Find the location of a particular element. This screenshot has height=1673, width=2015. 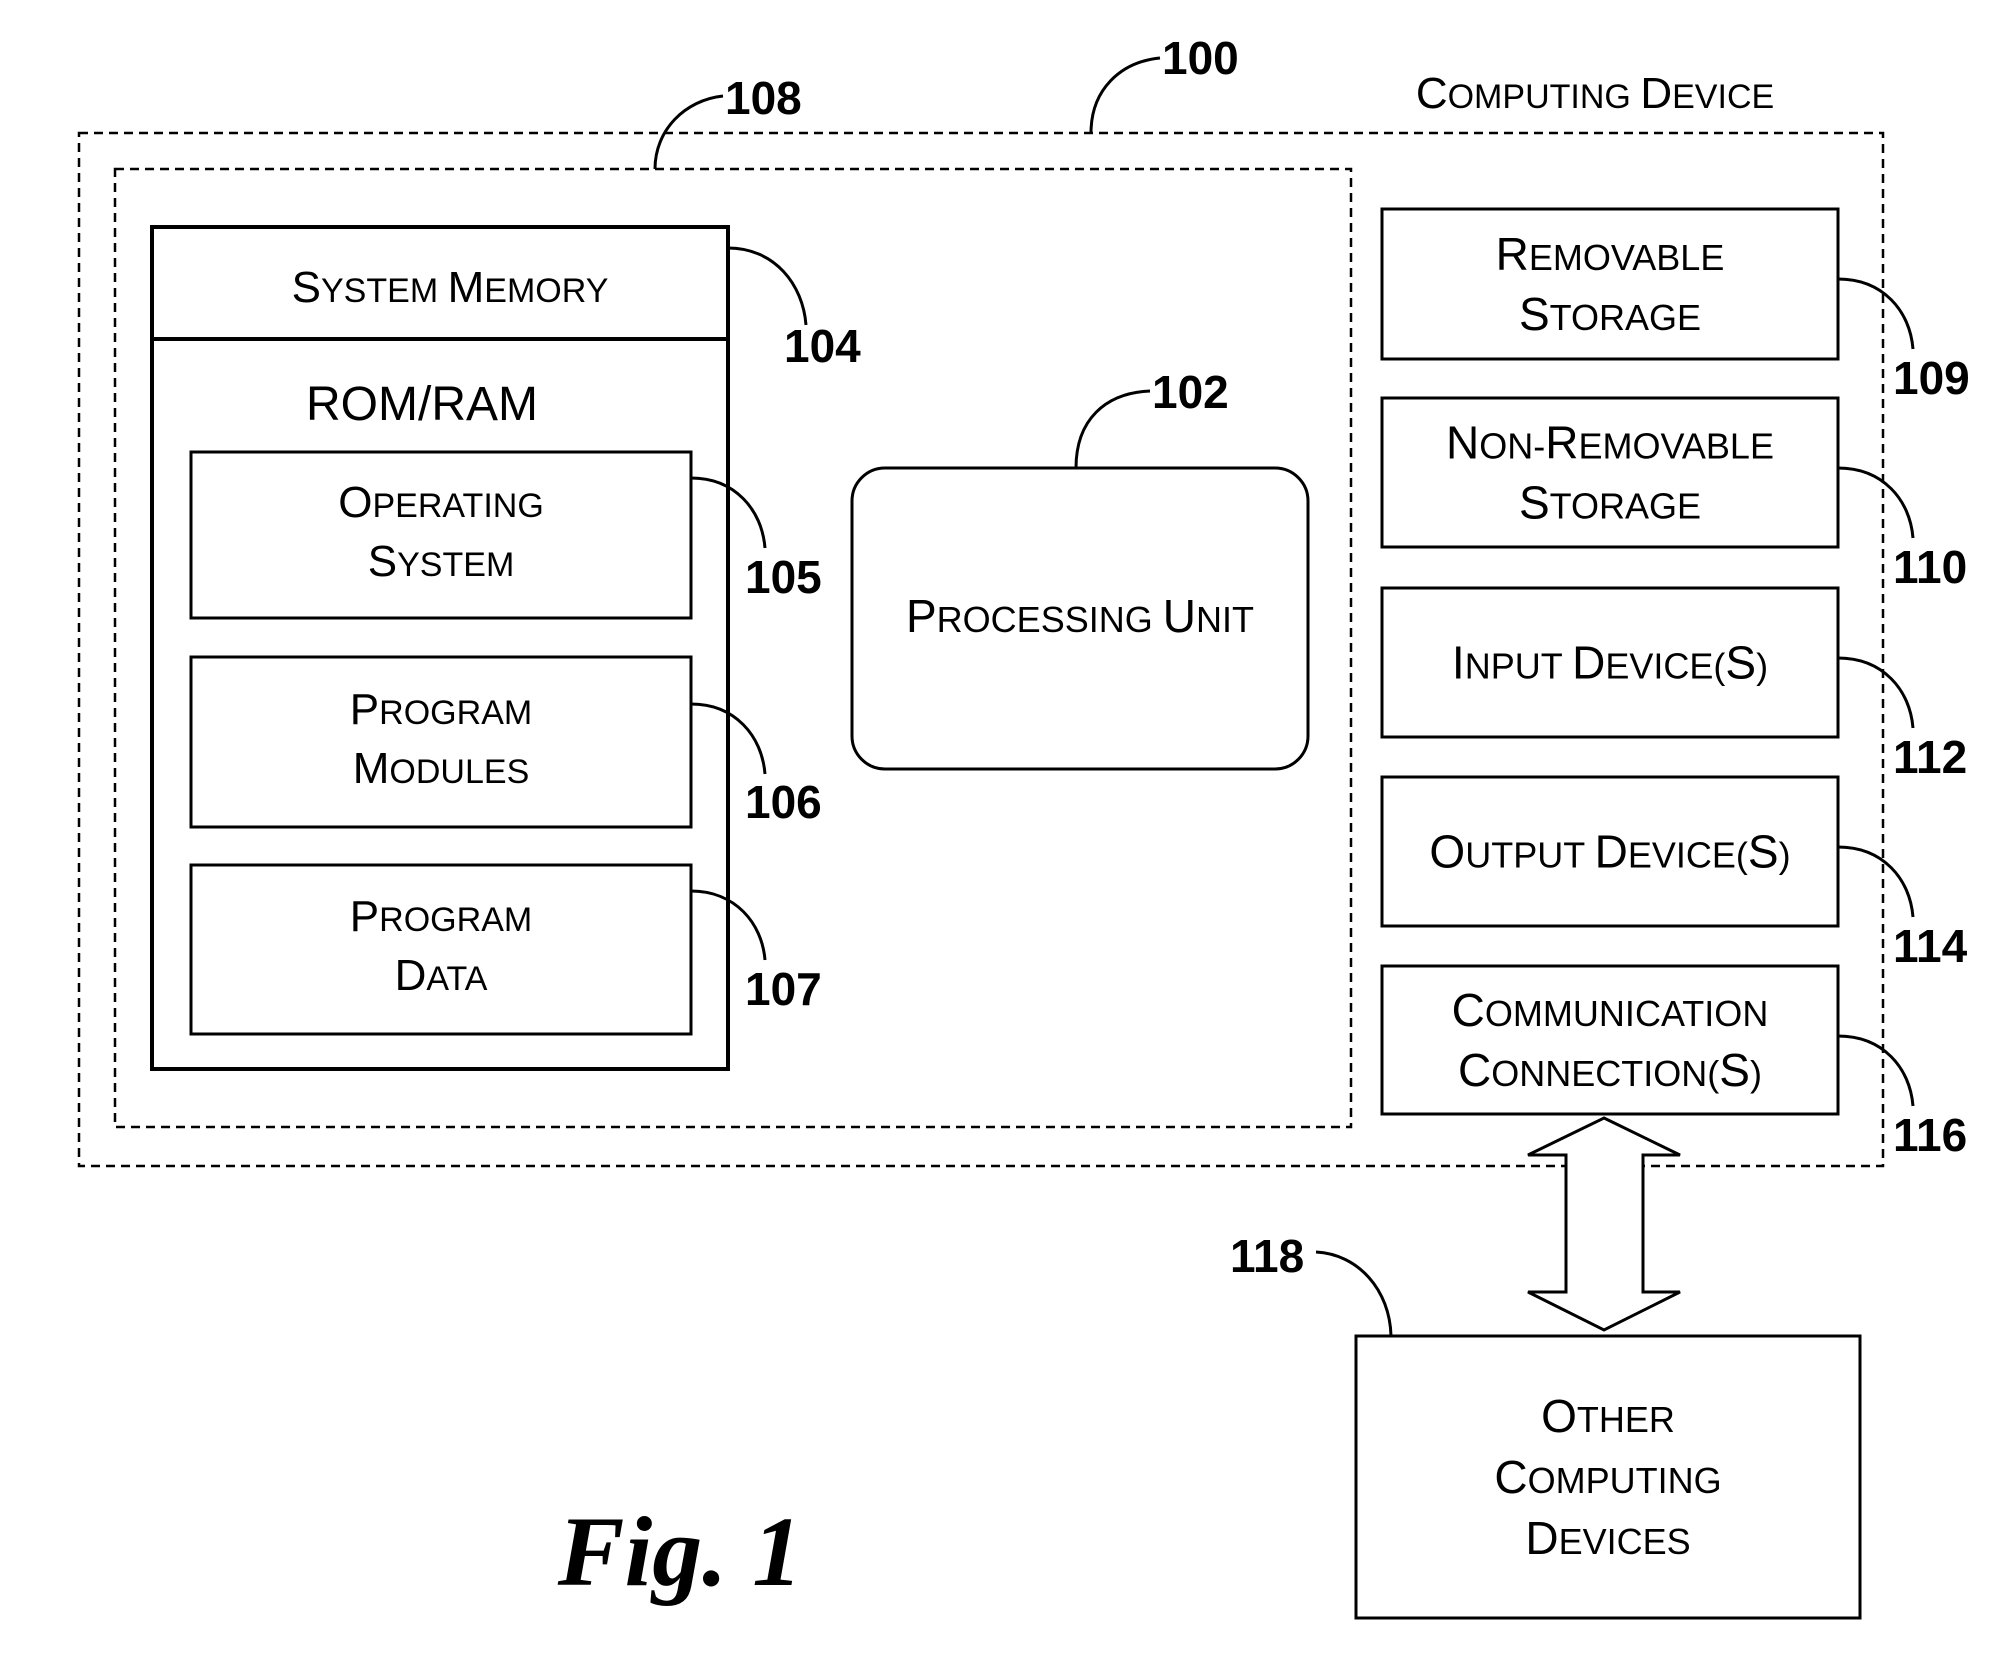

ref-number-116: 116 is located at coordinates (1930, 1135).